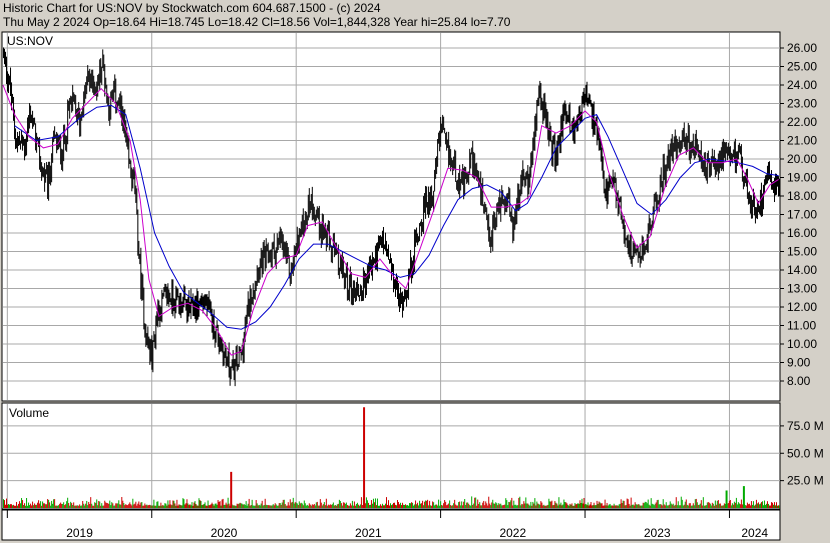 This screenshot has height=543, width=830. What do you see at coordinates (799, 381) in the screenshot?
I see `price-tick-label: 8.00` at bounding box center [799, 381].